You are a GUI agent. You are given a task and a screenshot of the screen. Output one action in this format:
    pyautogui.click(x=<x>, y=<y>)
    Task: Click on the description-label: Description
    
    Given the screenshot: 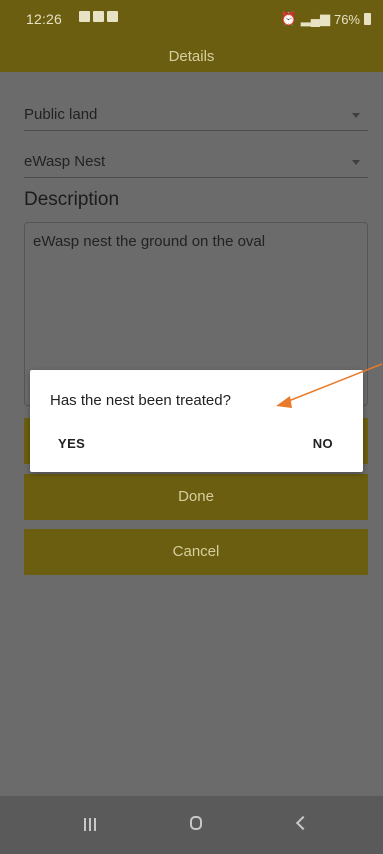 What is the action you would take?
    pyautogui.click(x=72, y=199)
    